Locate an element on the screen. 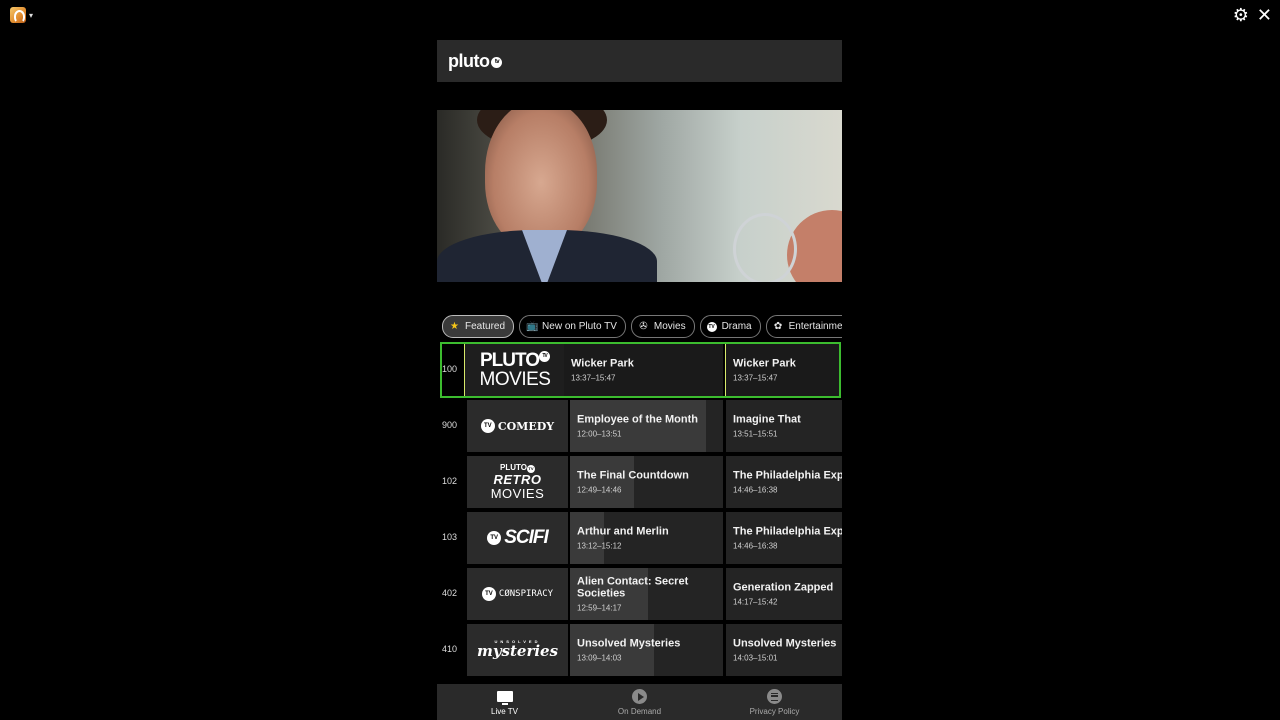  nav-on-demand: On Demand is located at coordinates (639, 702).